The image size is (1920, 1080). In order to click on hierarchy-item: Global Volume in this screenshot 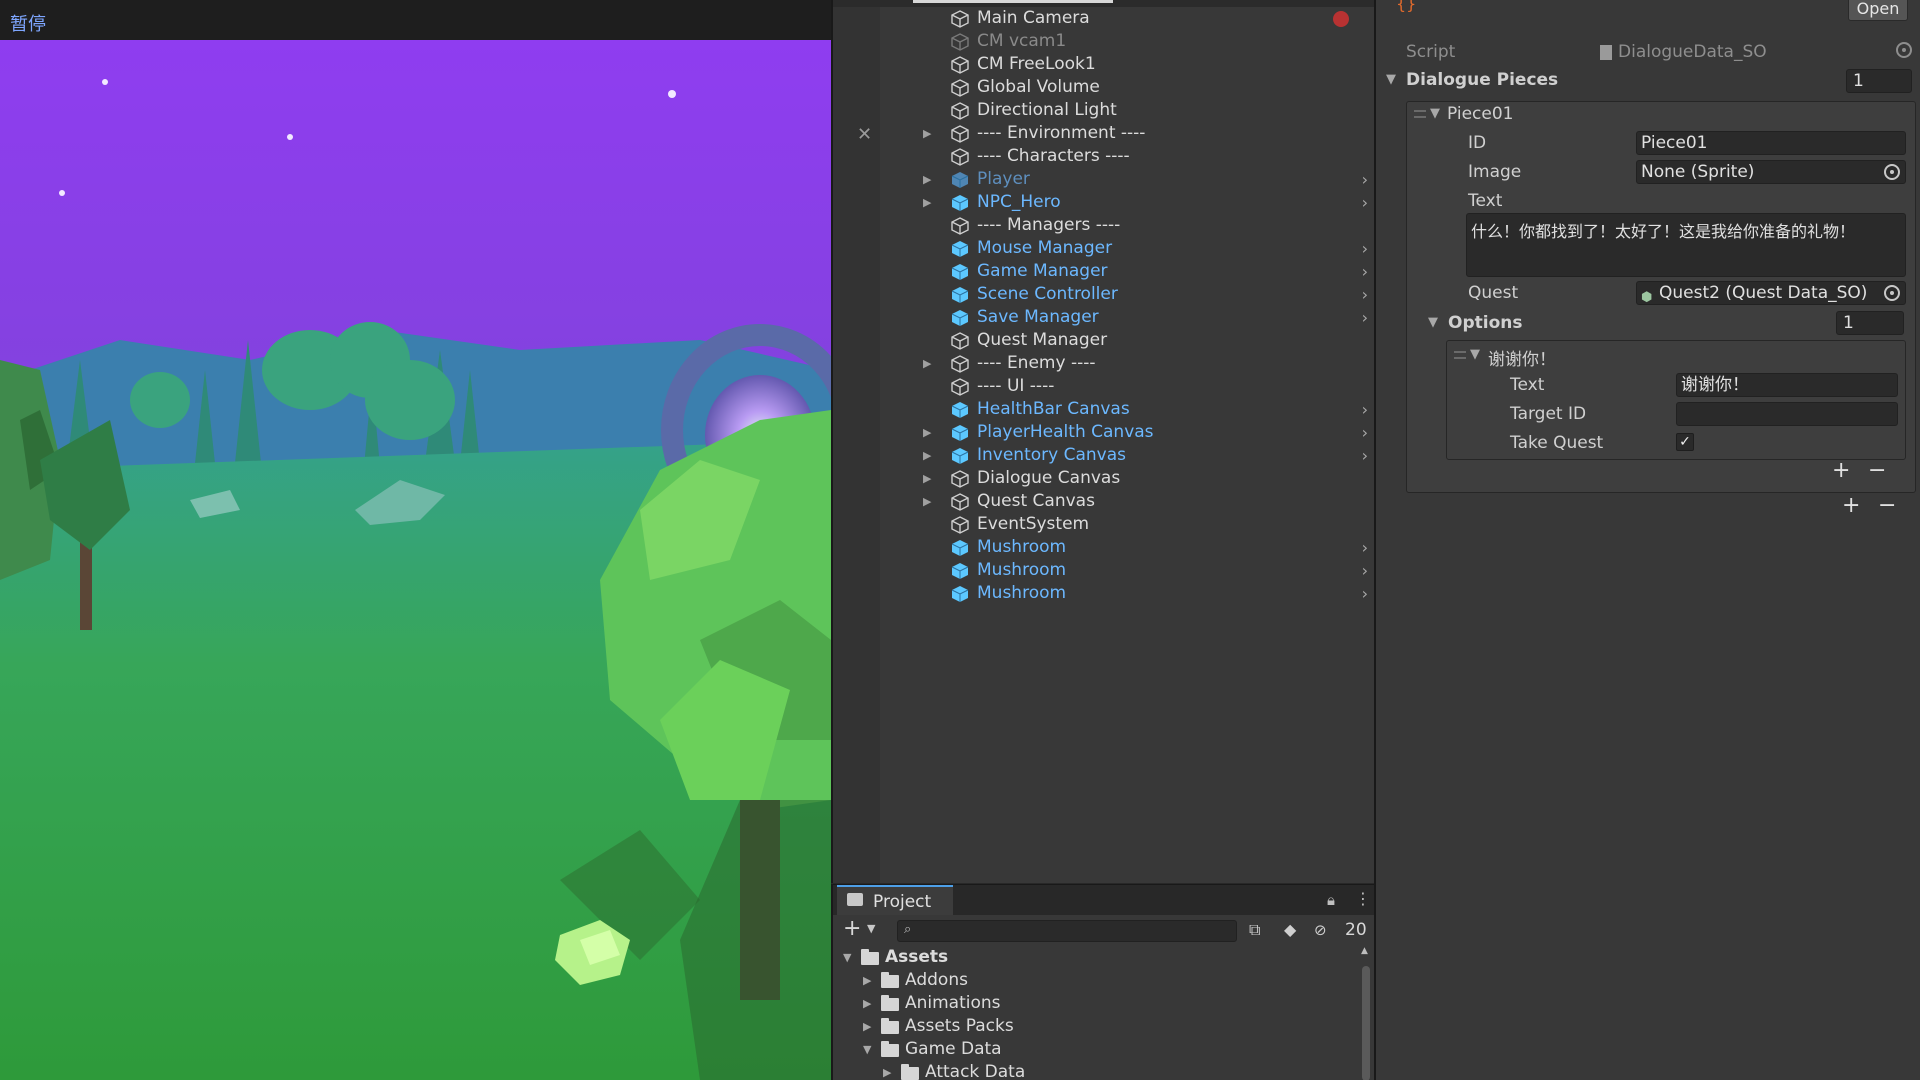, I will do `click(1128, 87)`.